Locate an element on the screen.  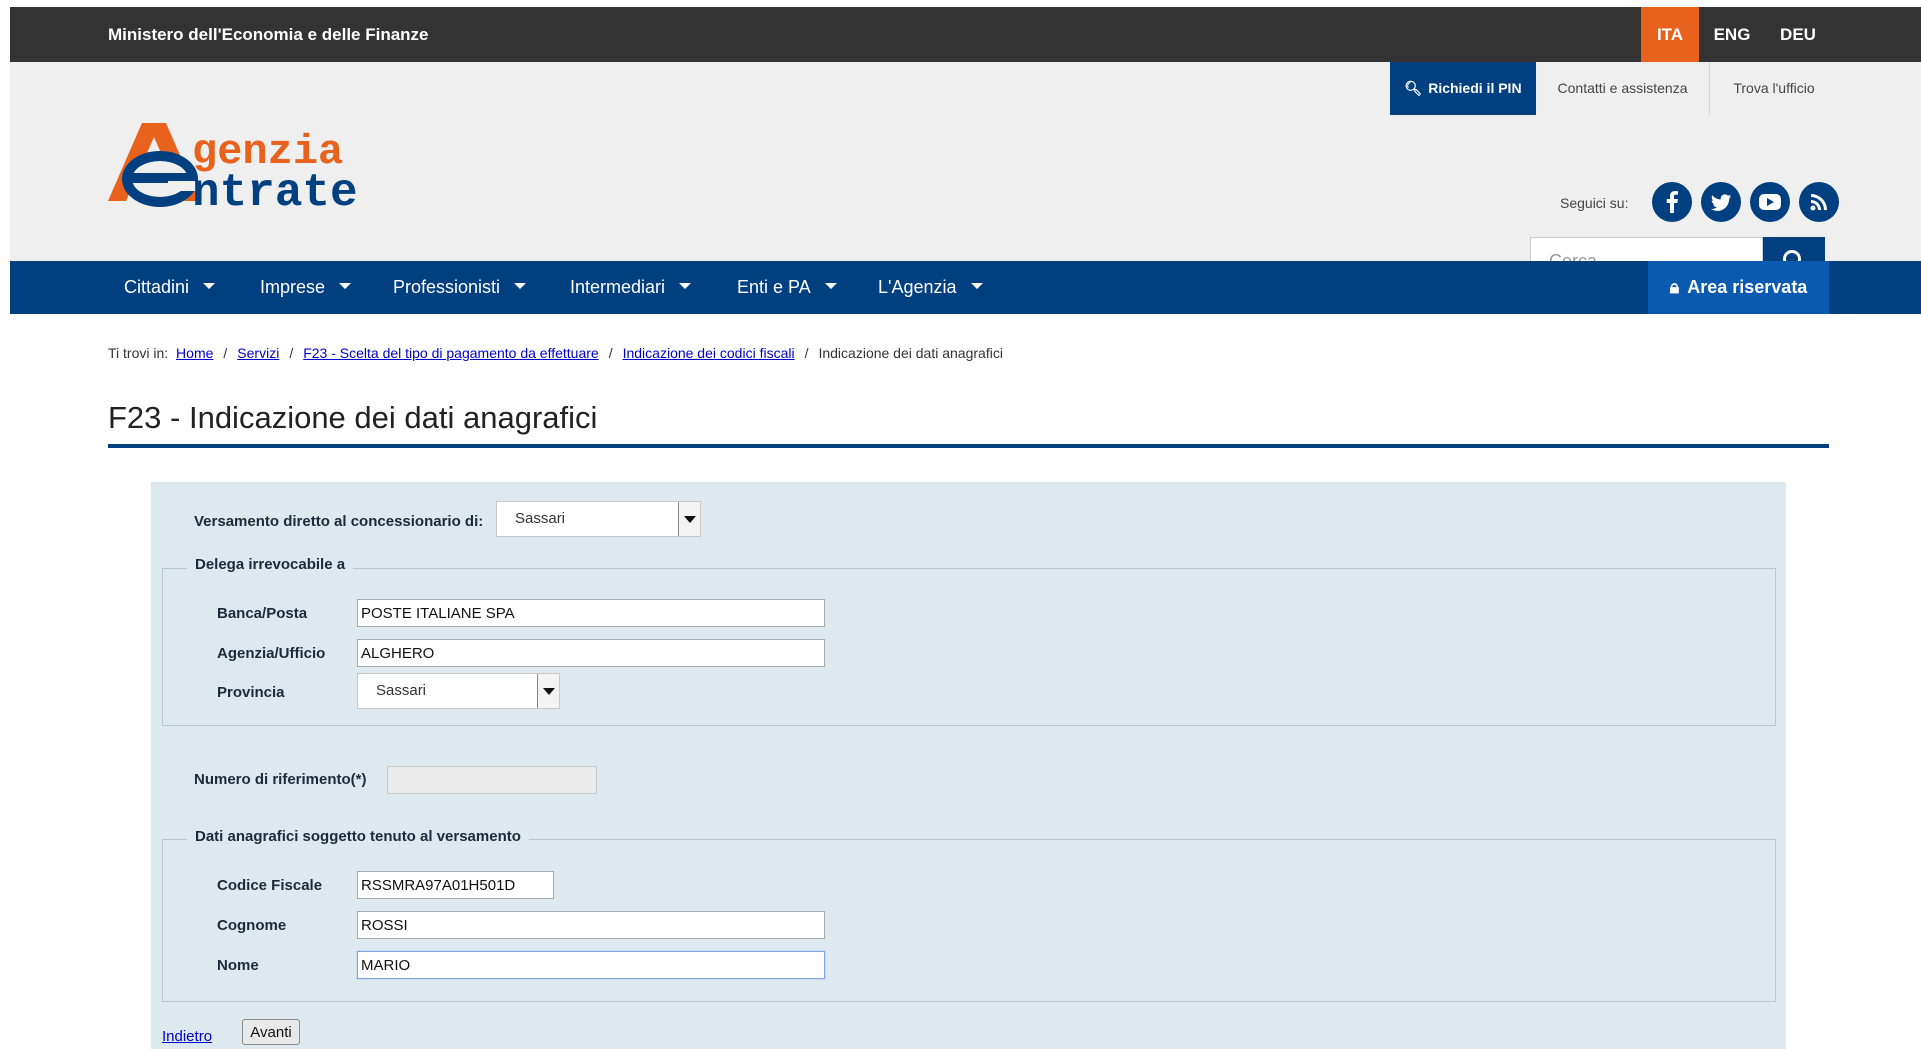
follow-label: Seguici su: is located at coordinates (1594, 203).